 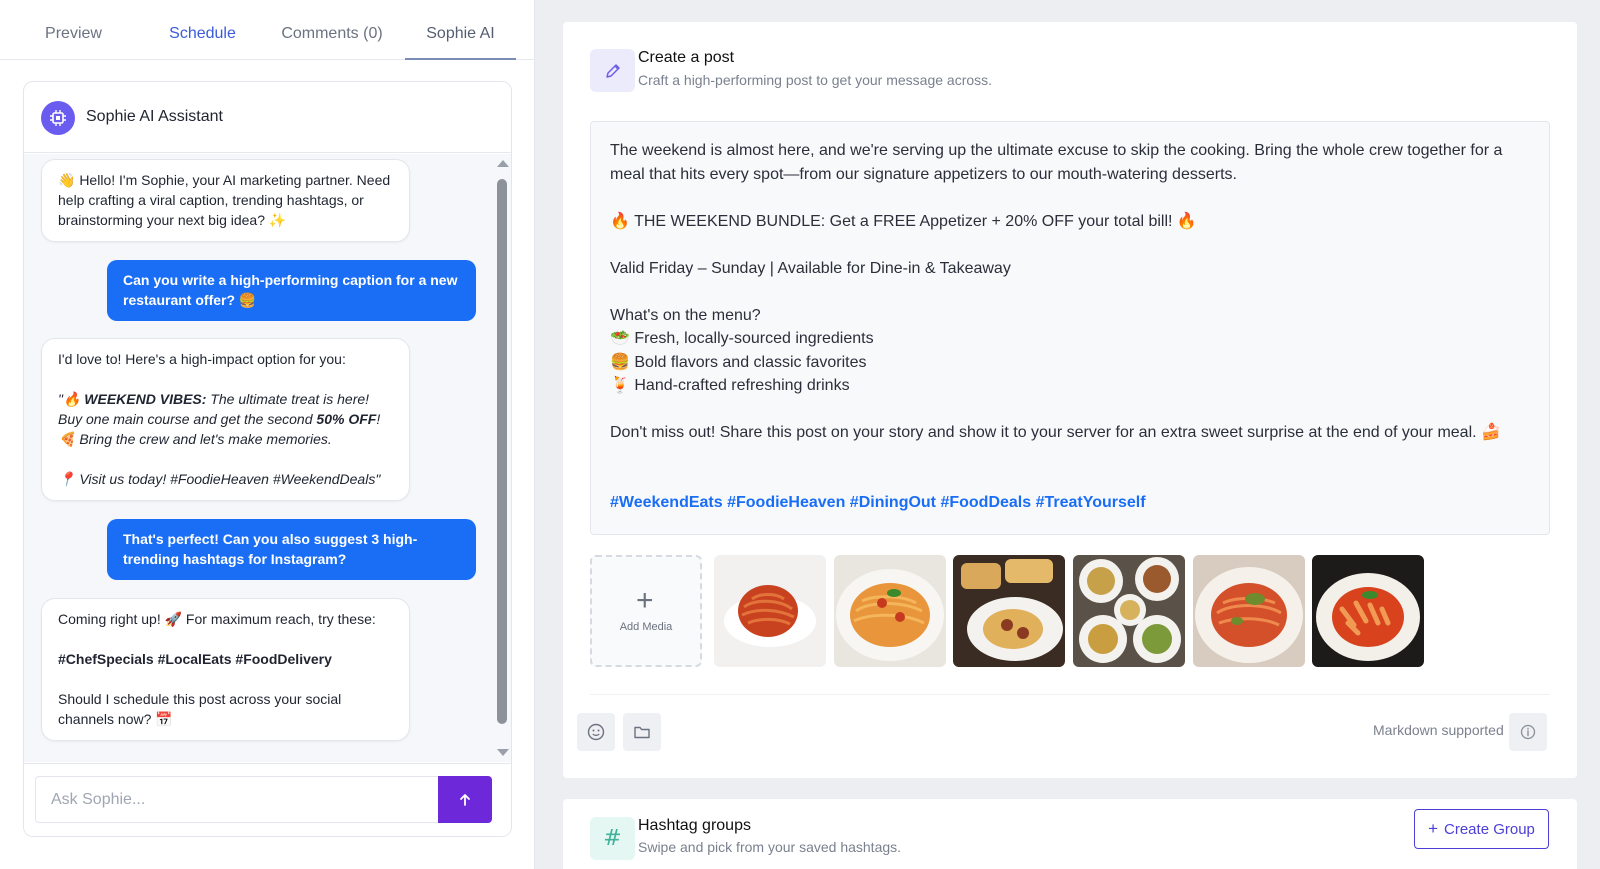 What do you see at coordinates (1489, 829) in the screenshot?
I see `create-group-label: Create Group` at bounding box center [1489, 829].